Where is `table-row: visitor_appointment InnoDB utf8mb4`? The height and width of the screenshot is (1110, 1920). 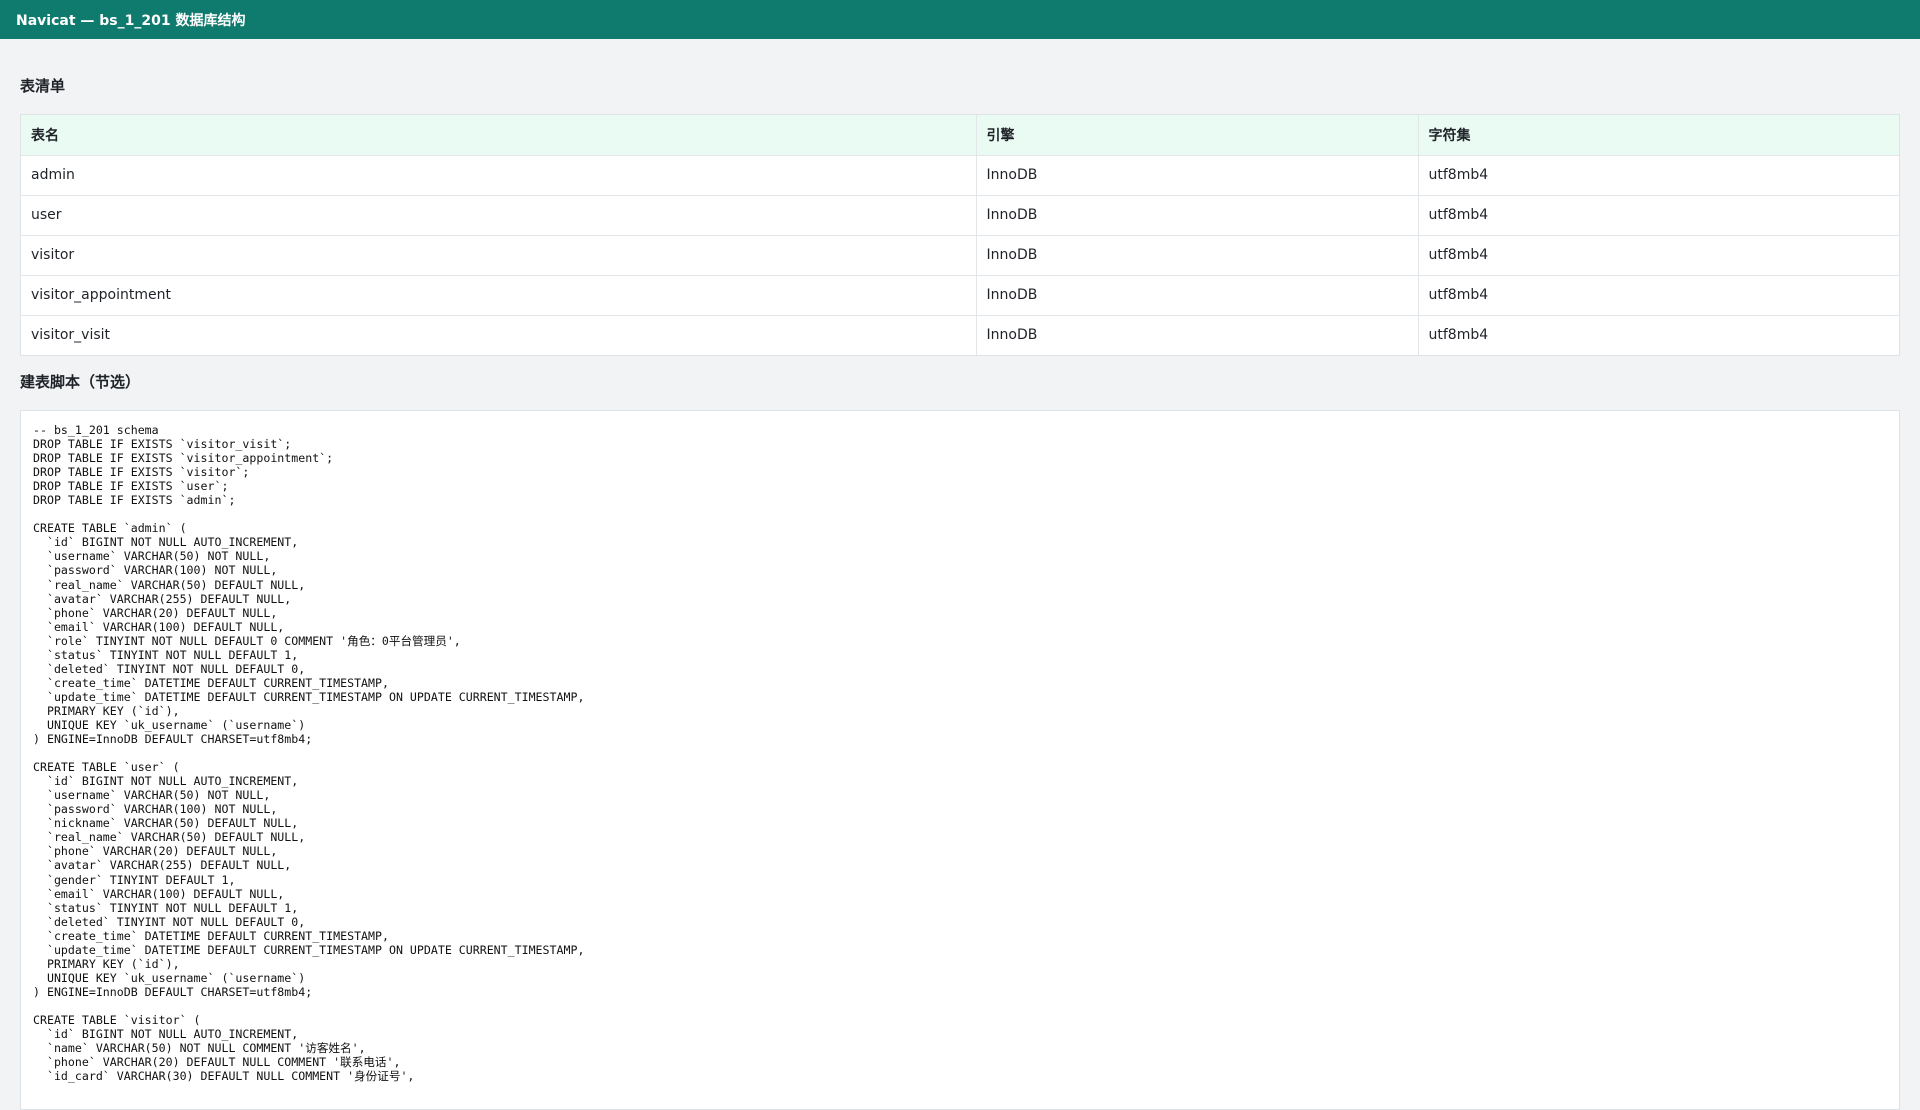
table-row: visitor_appointment InnoDB utf8mb4 is located at coordinates (960, 295).